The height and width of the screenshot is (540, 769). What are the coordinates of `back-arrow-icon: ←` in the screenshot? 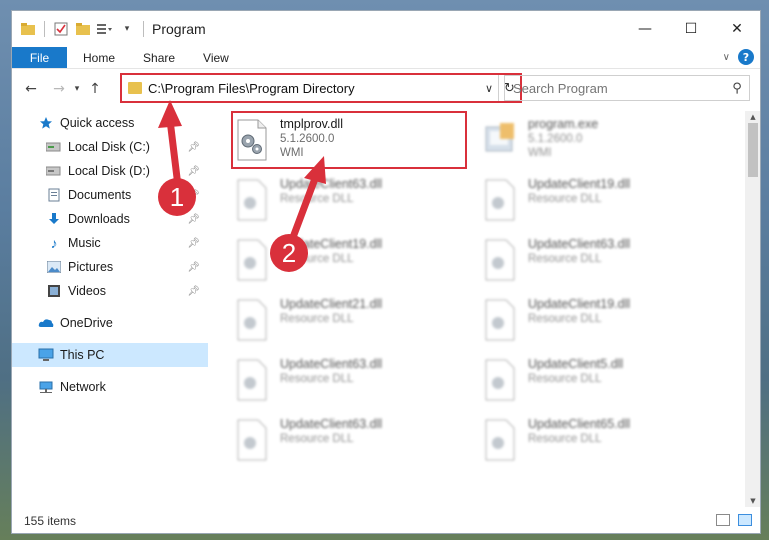 It's located at (31, 89).